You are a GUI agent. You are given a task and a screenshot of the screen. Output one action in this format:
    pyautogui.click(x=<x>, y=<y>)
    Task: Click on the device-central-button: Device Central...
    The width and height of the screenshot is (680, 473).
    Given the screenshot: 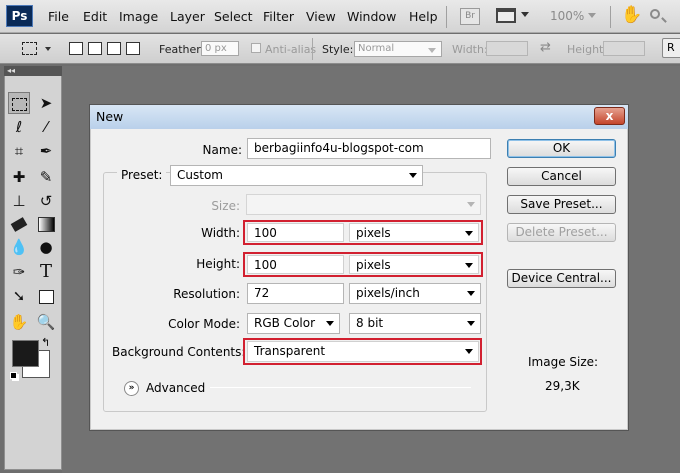 What is the action you would take?
    pyautogui.click(x=561, y=278)
    